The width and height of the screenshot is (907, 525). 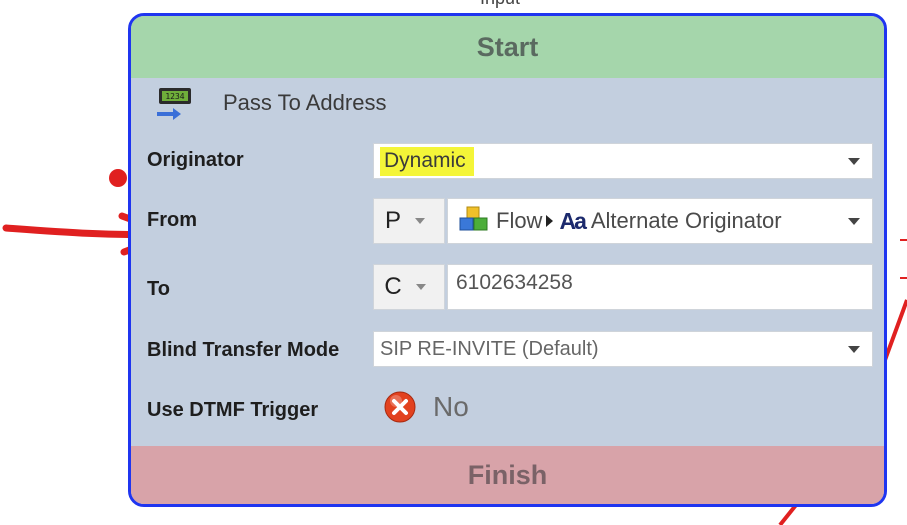 I want to click on annotation-dot, so click(x=118, y=178).